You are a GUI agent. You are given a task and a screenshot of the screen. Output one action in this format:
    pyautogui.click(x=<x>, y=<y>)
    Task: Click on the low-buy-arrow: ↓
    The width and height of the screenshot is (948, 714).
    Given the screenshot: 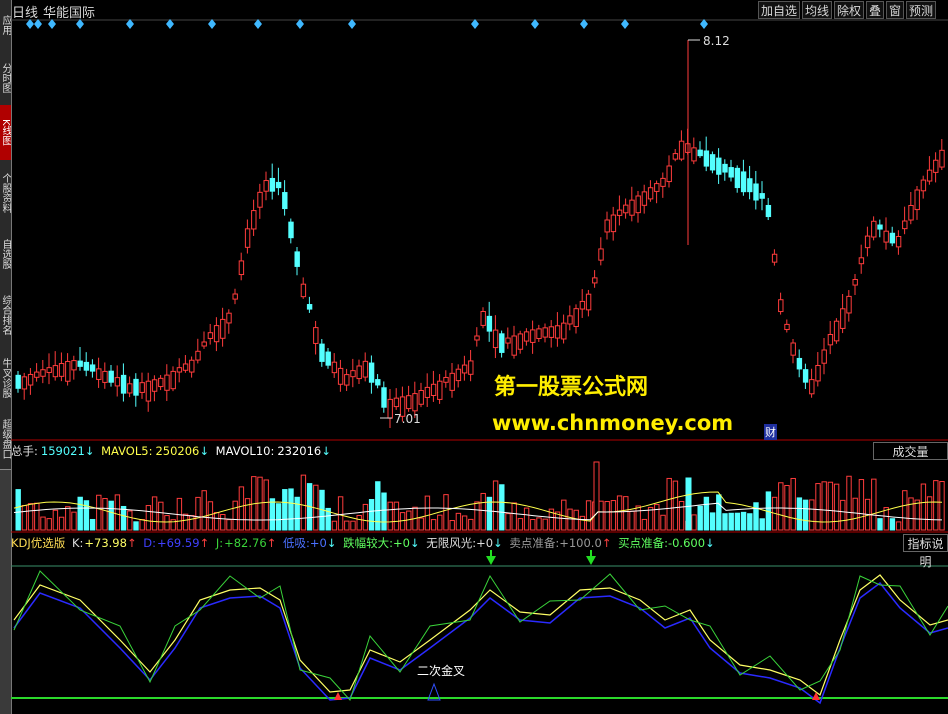 What is the action you would take?
    pyautogui.click(x=331, y=543)
    